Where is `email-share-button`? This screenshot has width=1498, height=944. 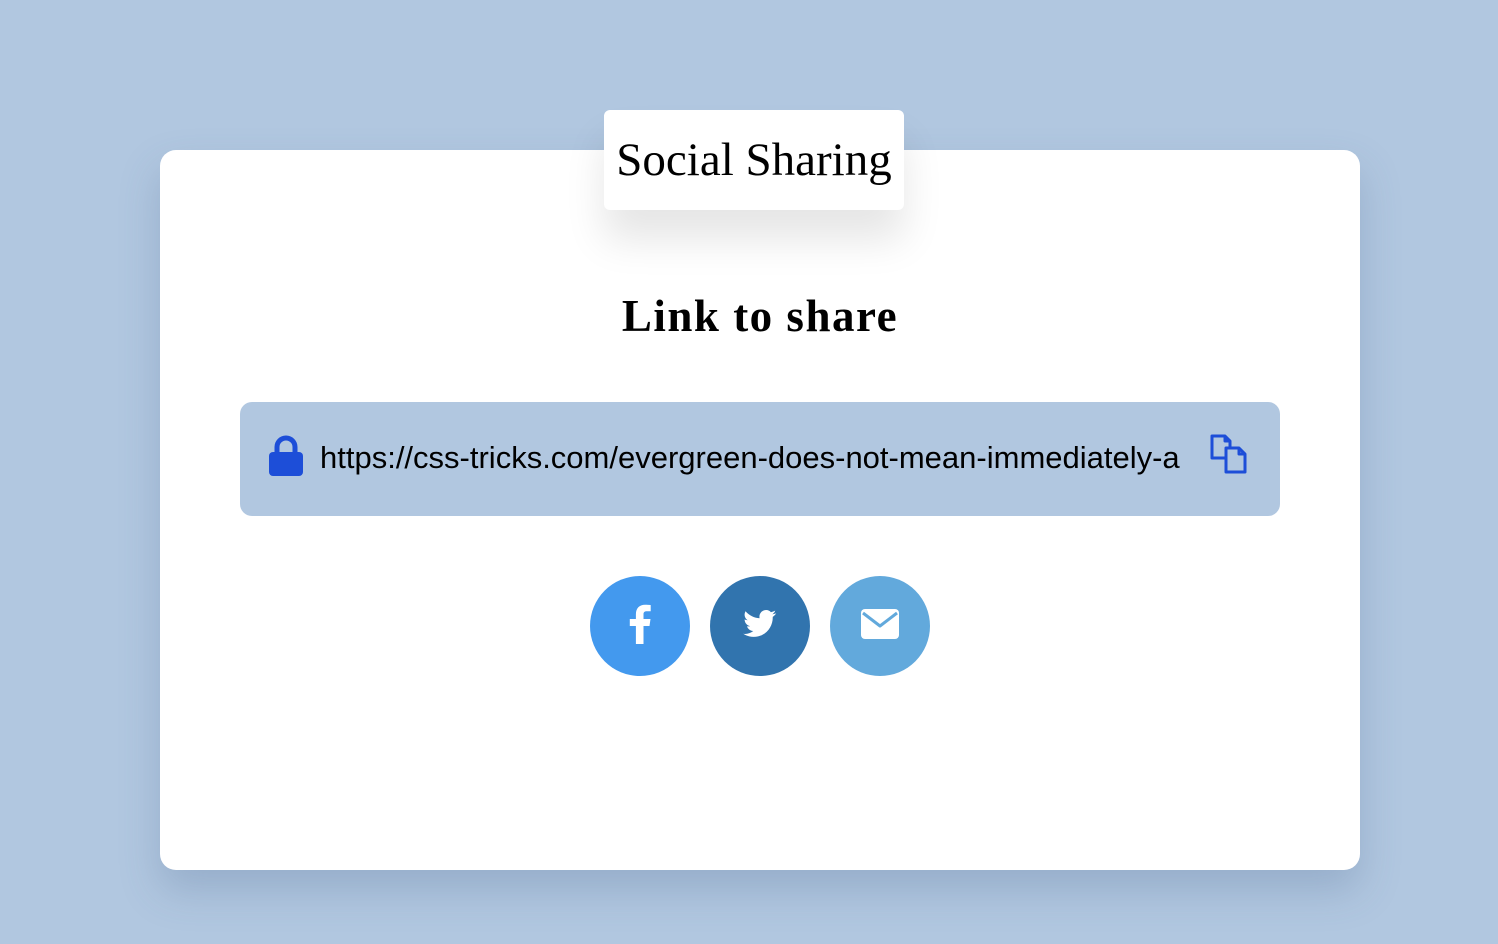 email-share-button is located at coordinates (880, 626).